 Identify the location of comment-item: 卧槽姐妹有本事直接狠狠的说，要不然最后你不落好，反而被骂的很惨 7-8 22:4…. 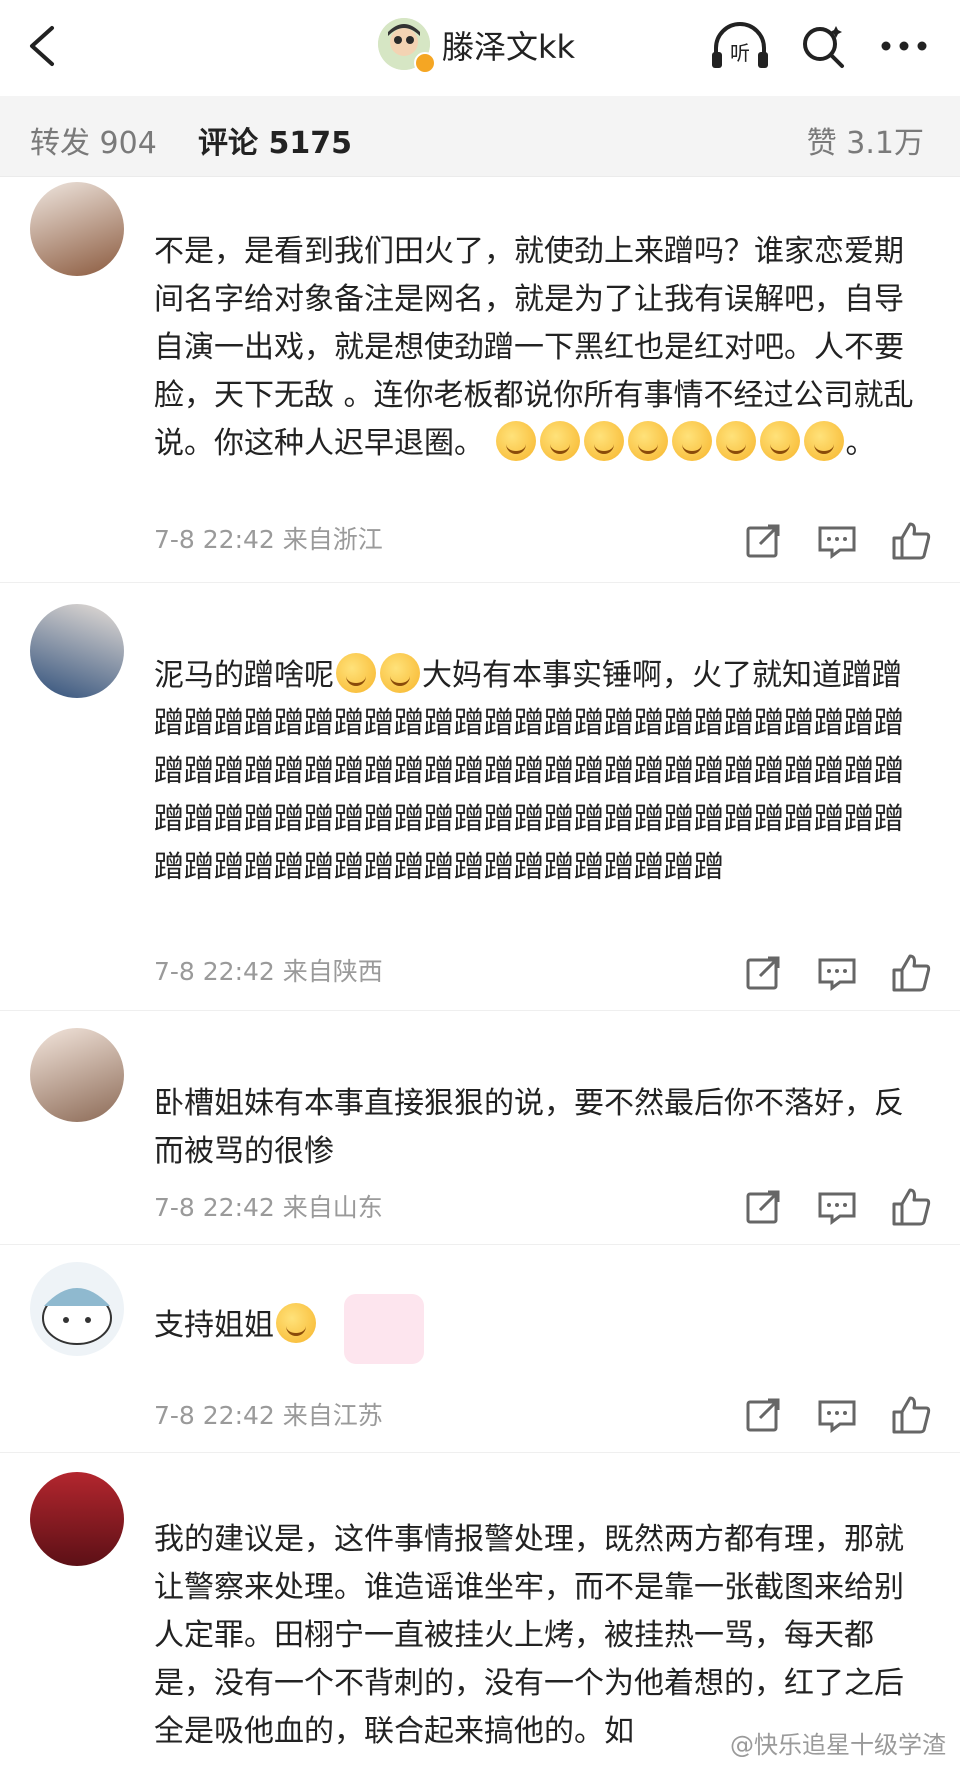
(480, 1130).